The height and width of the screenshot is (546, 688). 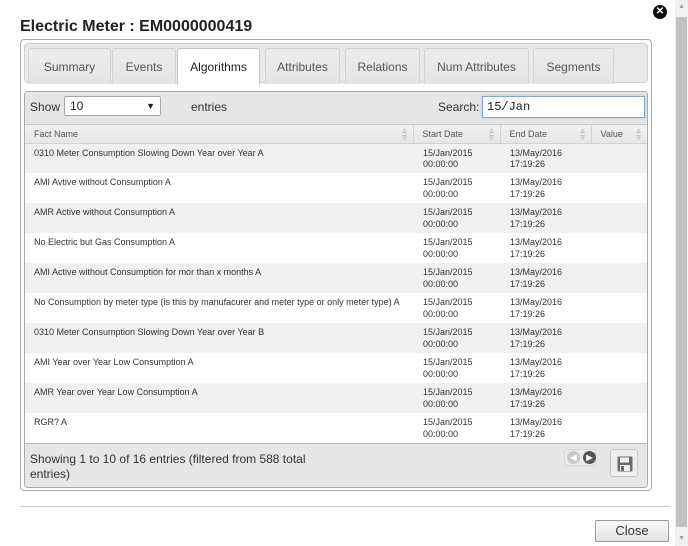 I want to click on column-header-end-date: End Date ▵ ▿, so click(x=546, y=134).